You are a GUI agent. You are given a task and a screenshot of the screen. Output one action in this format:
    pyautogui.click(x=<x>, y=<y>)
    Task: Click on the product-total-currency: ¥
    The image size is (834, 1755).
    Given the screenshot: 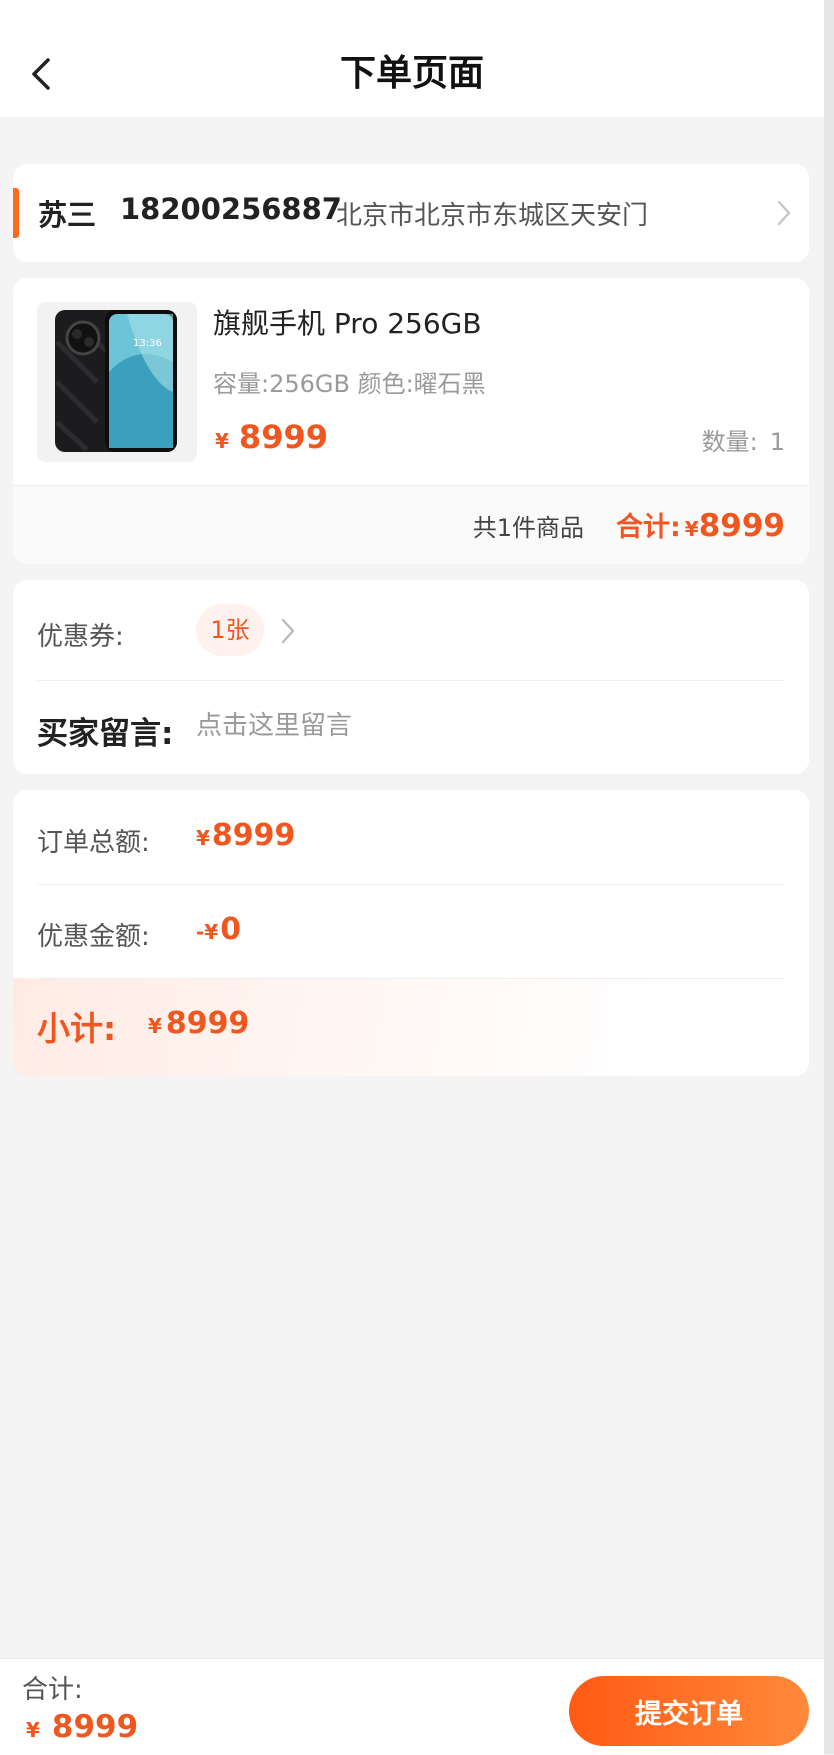 What is the action you would take?
    pyautogui.click(x=691, y=529)
    